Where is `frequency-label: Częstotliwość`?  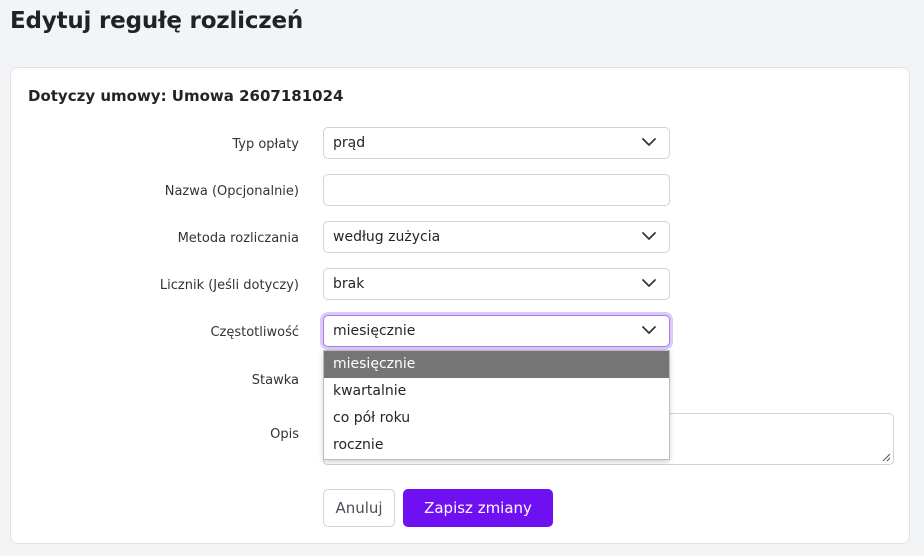 frequency-label: Częstotliwość is located at coordinates (254, 332).